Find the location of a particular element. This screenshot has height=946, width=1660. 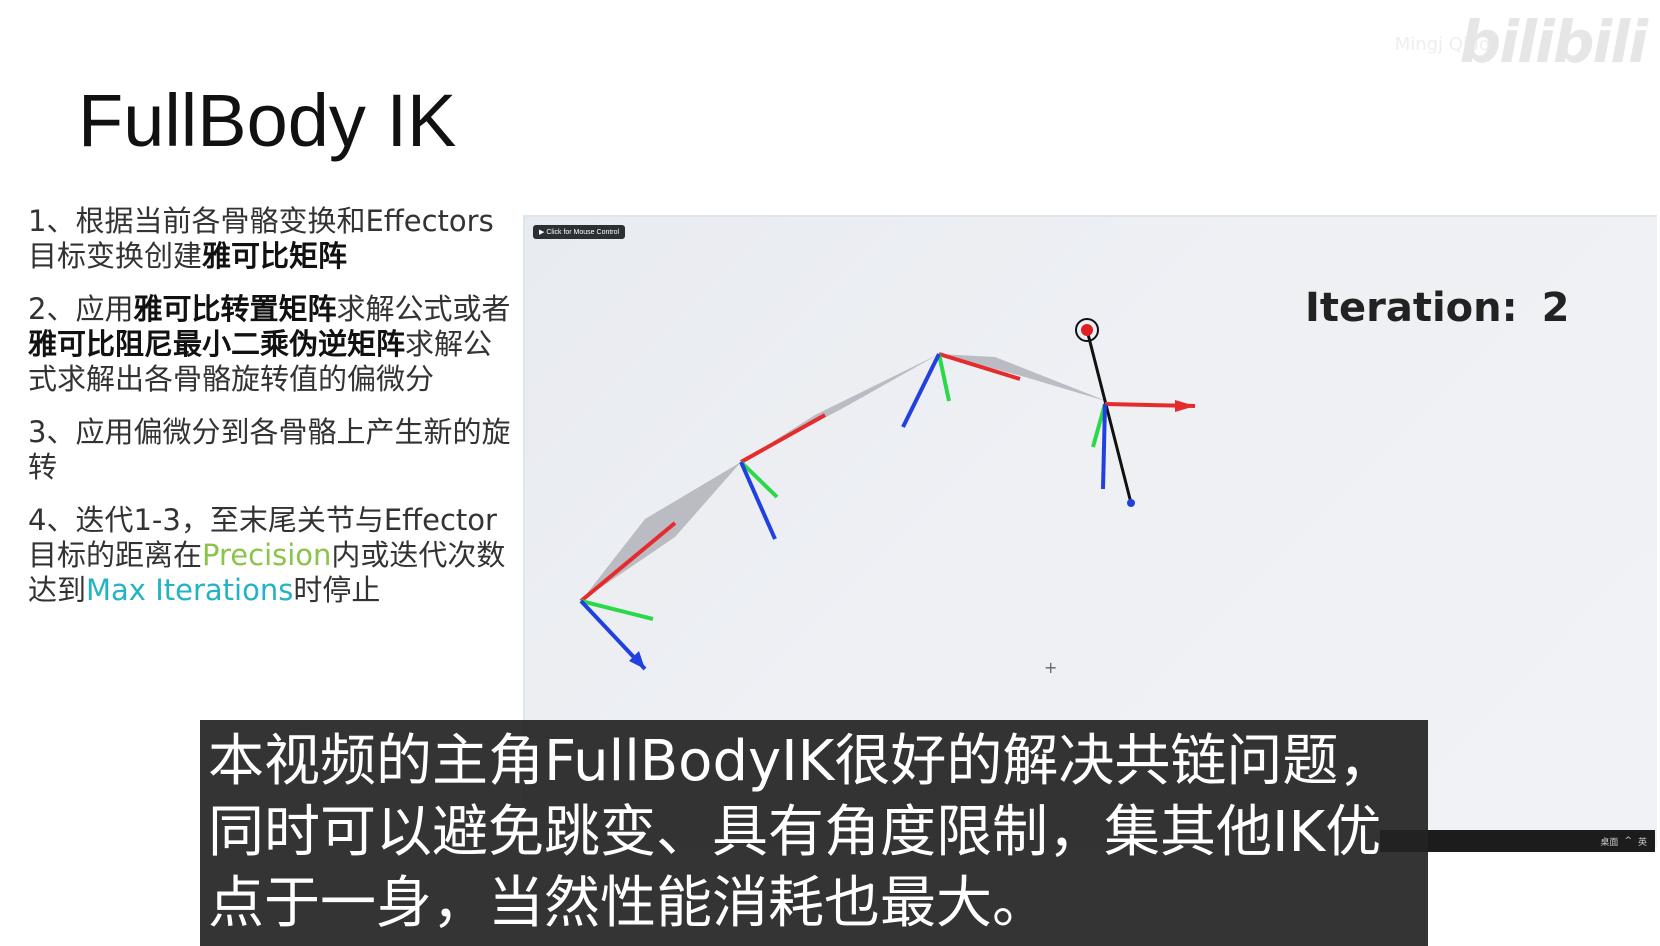

taskbar-item: ^ is located at coordinates (1628, 841).